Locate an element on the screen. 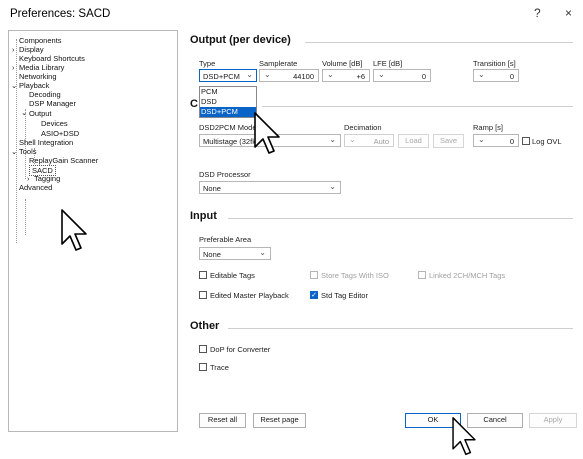 The width and height of the screenshot is (583, 459). lfe-dropdown: ⌄ 0 is located at coordinates (402, 75).